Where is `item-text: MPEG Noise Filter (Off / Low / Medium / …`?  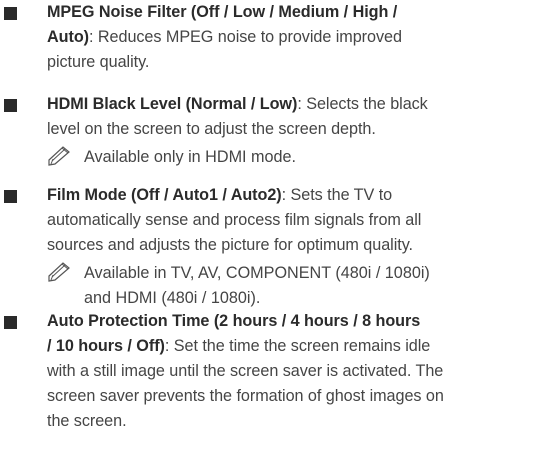 item-text: MPEG Noise Filter (Off / Low / Medium / … is located at coordinates (293, 37).